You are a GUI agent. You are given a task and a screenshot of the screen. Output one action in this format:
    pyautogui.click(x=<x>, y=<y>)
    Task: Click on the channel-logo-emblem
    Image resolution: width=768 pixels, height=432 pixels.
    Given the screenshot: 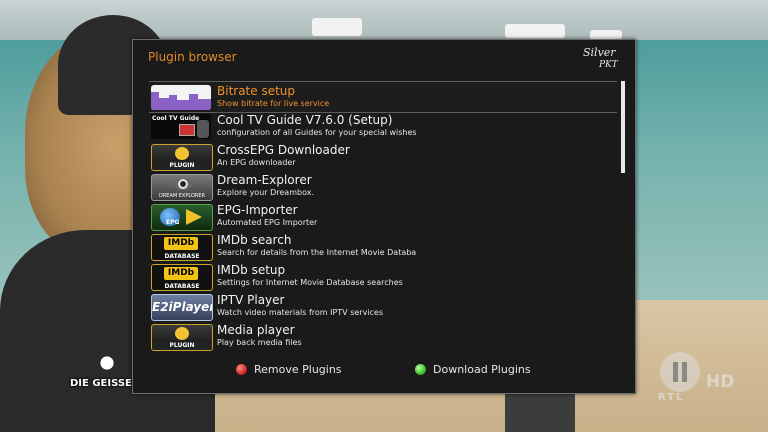 What is the action you would take?
    pyautogui.click(x=107, y=363)
    